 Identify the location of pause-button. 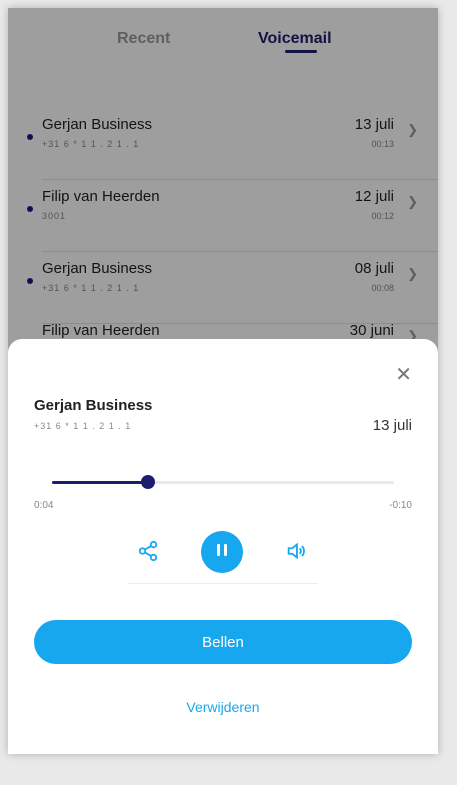
(222, 552).